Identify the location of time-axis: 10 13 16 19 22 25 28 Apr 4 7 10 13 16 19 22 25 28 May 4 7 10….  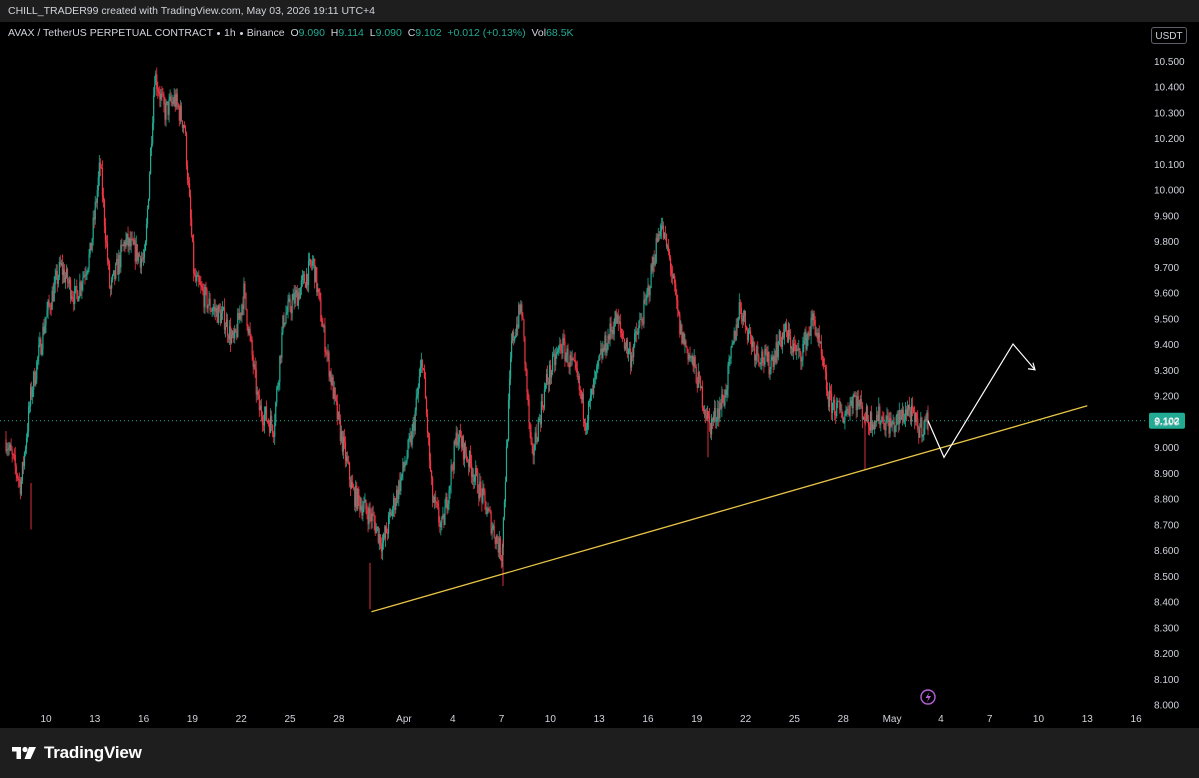
(591, 719).